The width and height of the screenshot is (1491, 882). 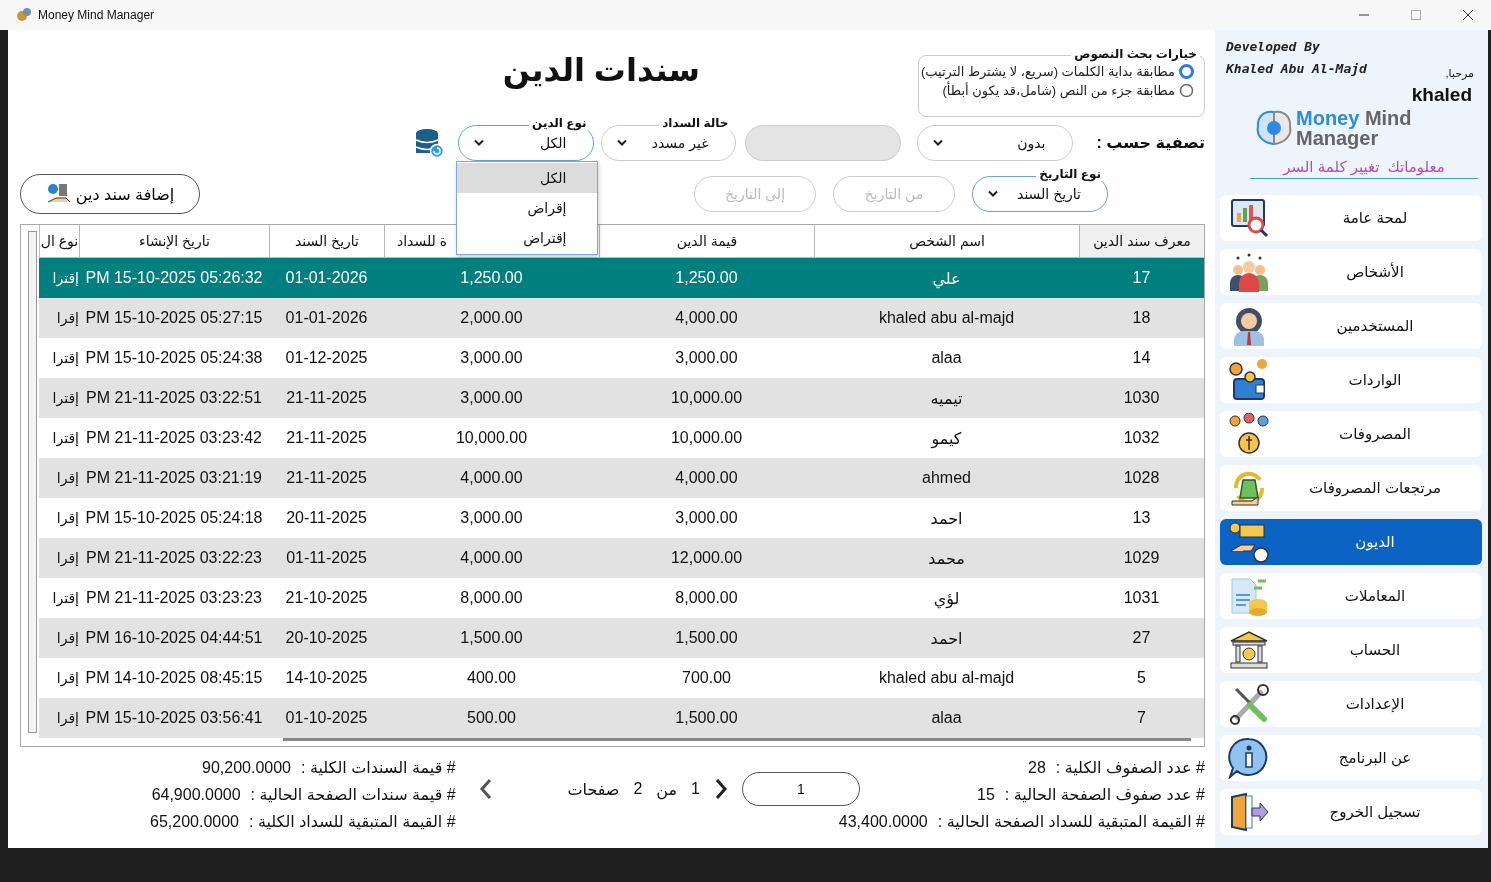 I want to click on table-cell: alaa, so click(x=946, y=718).